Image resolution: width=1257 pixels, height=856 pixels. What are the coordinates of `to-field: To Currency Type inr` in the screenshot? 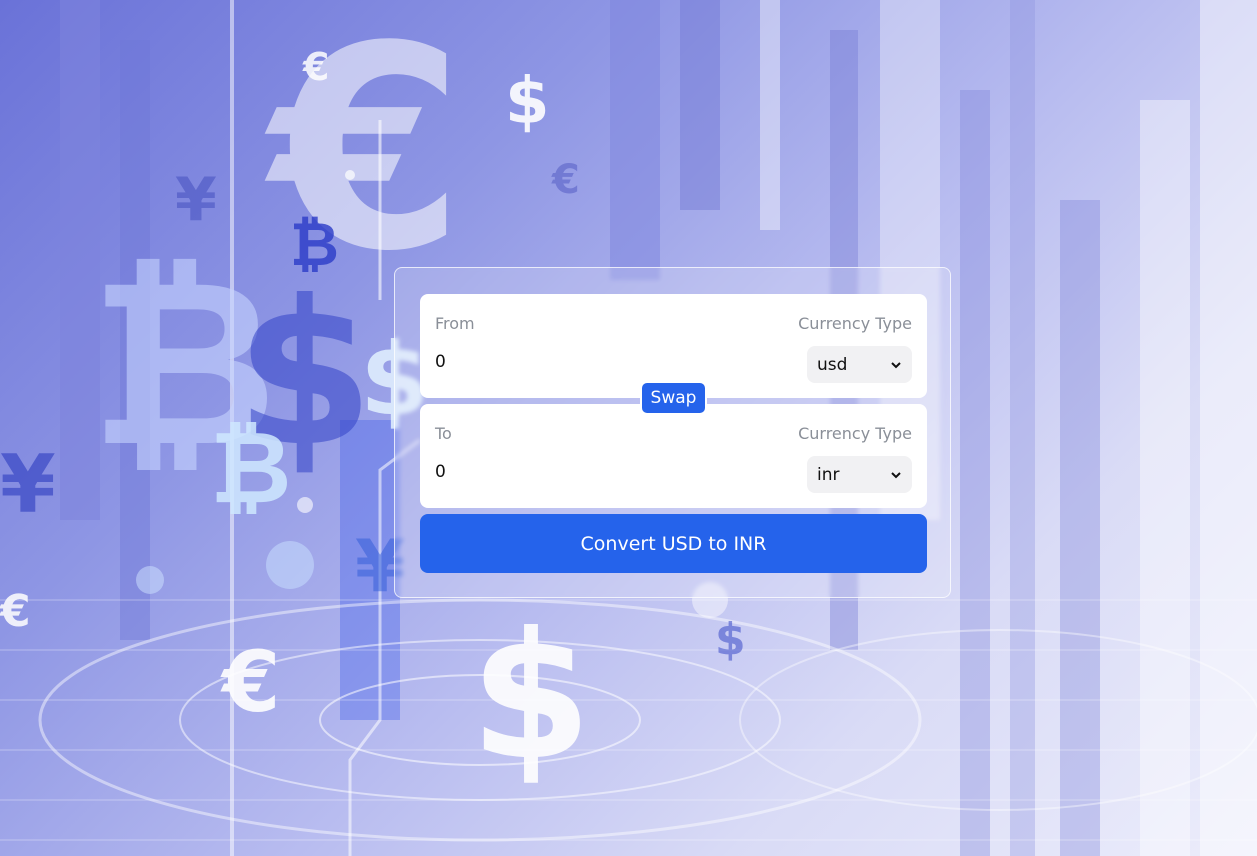 It's located at (673, 456).